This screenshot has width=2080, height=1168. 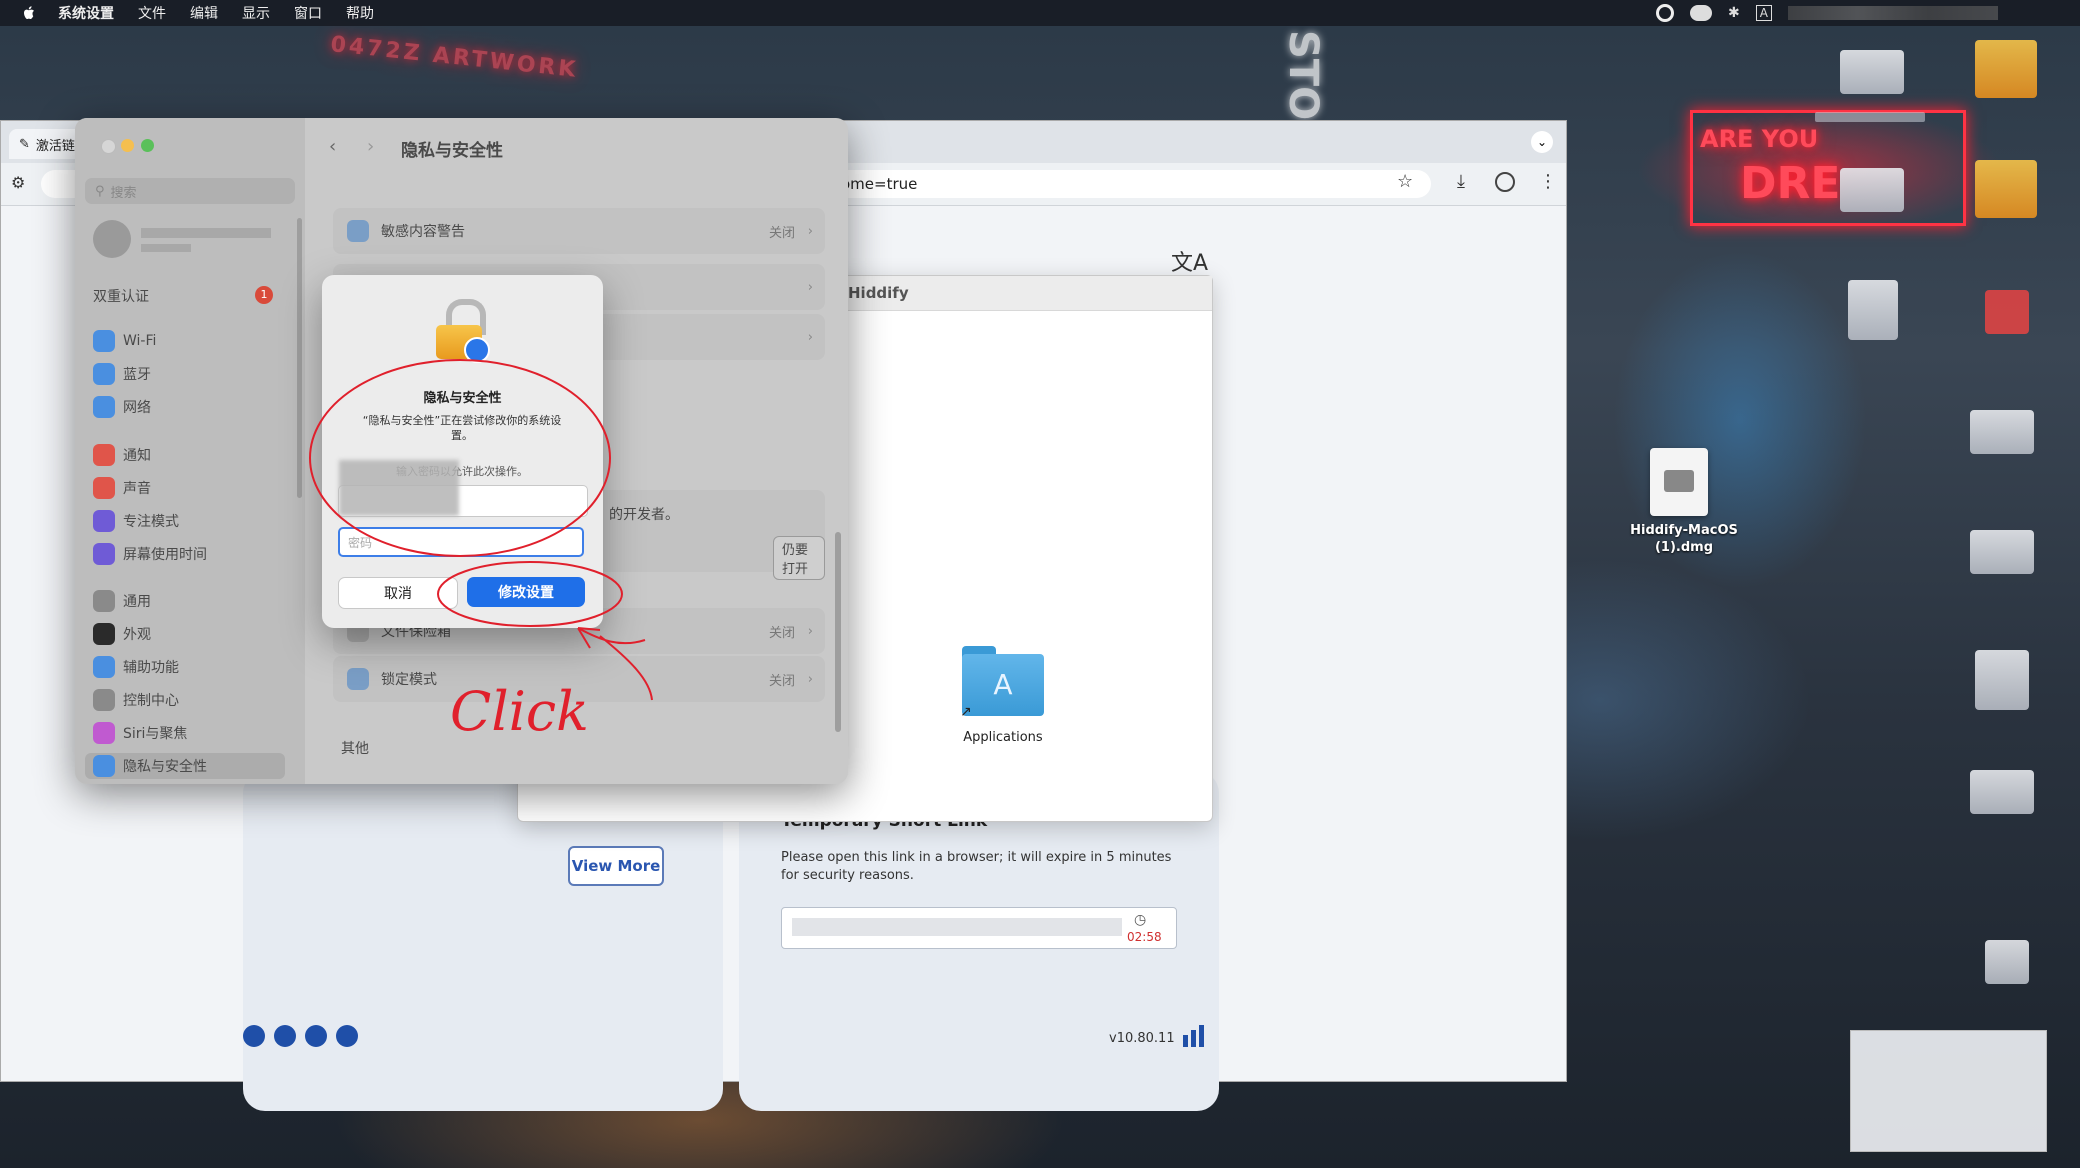 What do you see at coordinates (615, 664) in the screenshot?
I see `annotation-arrow` at bounding box center [615, 664].